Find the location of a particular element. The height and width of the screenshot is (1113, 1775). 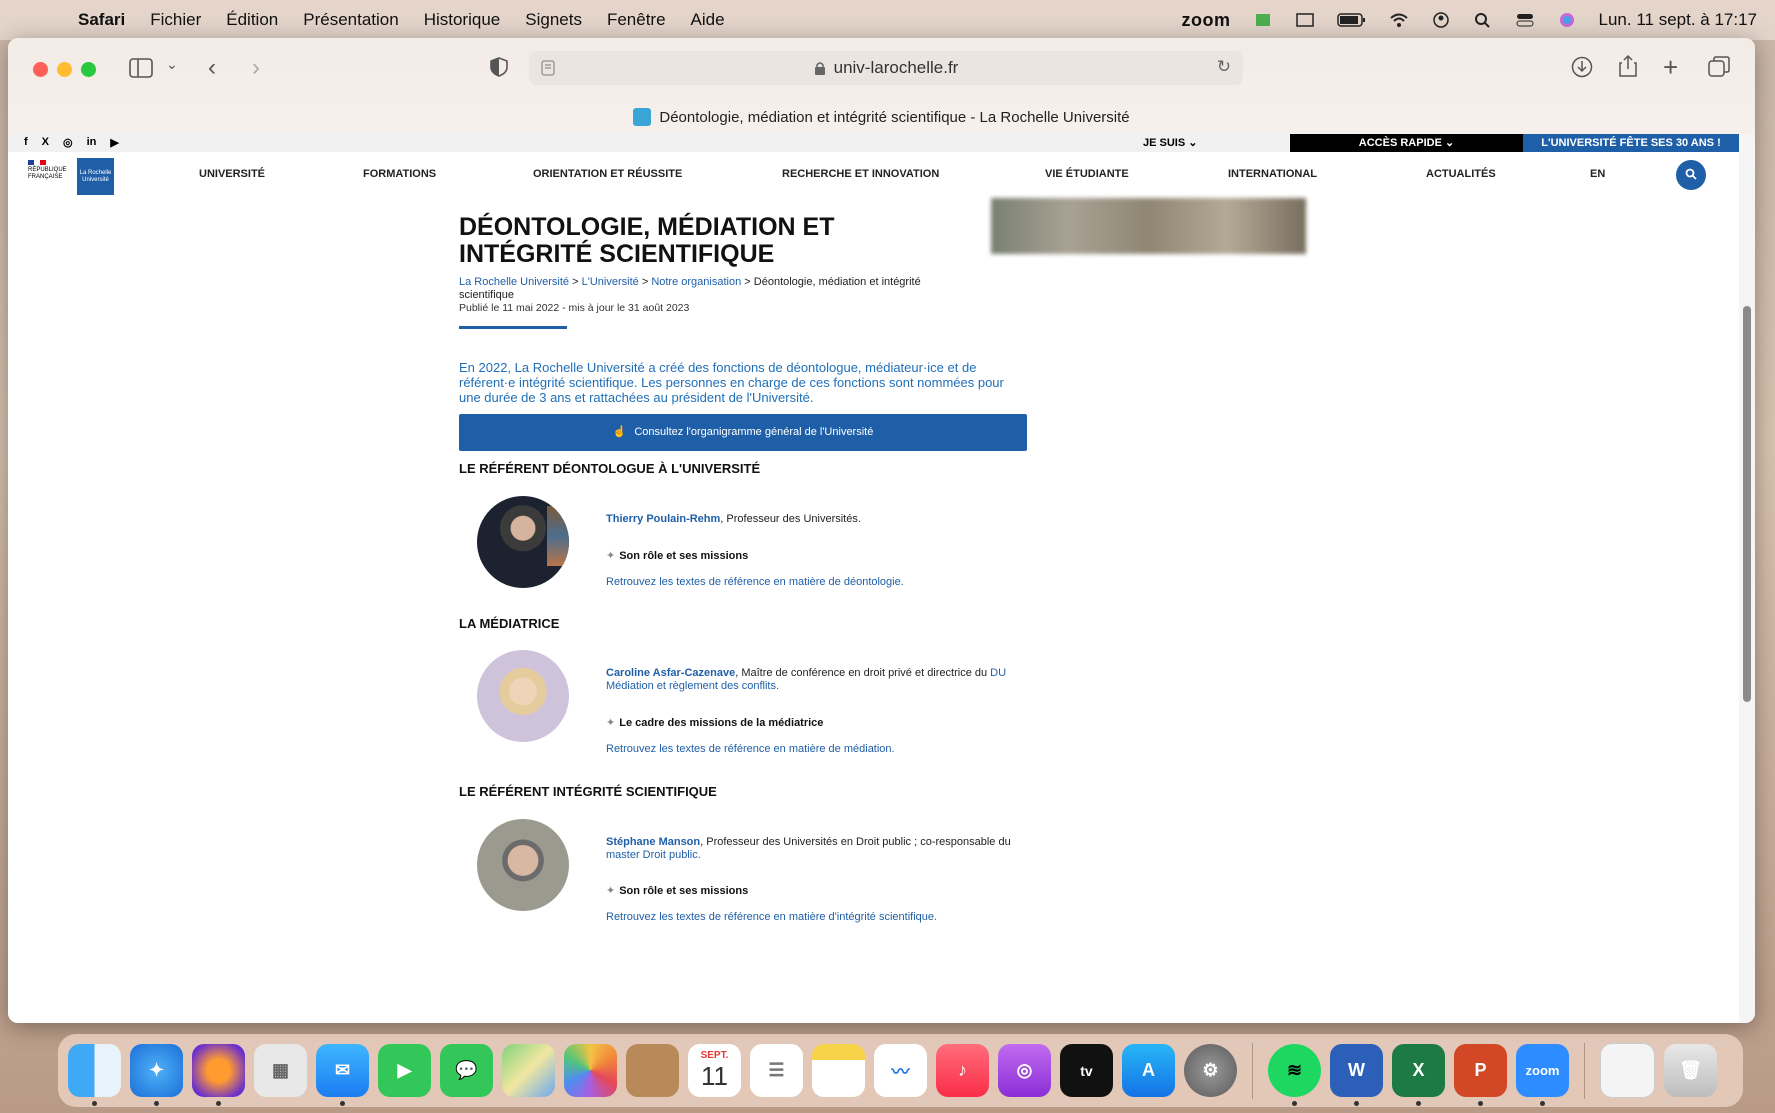

vertical-scrollbar is located at coordinates (1747, 578).